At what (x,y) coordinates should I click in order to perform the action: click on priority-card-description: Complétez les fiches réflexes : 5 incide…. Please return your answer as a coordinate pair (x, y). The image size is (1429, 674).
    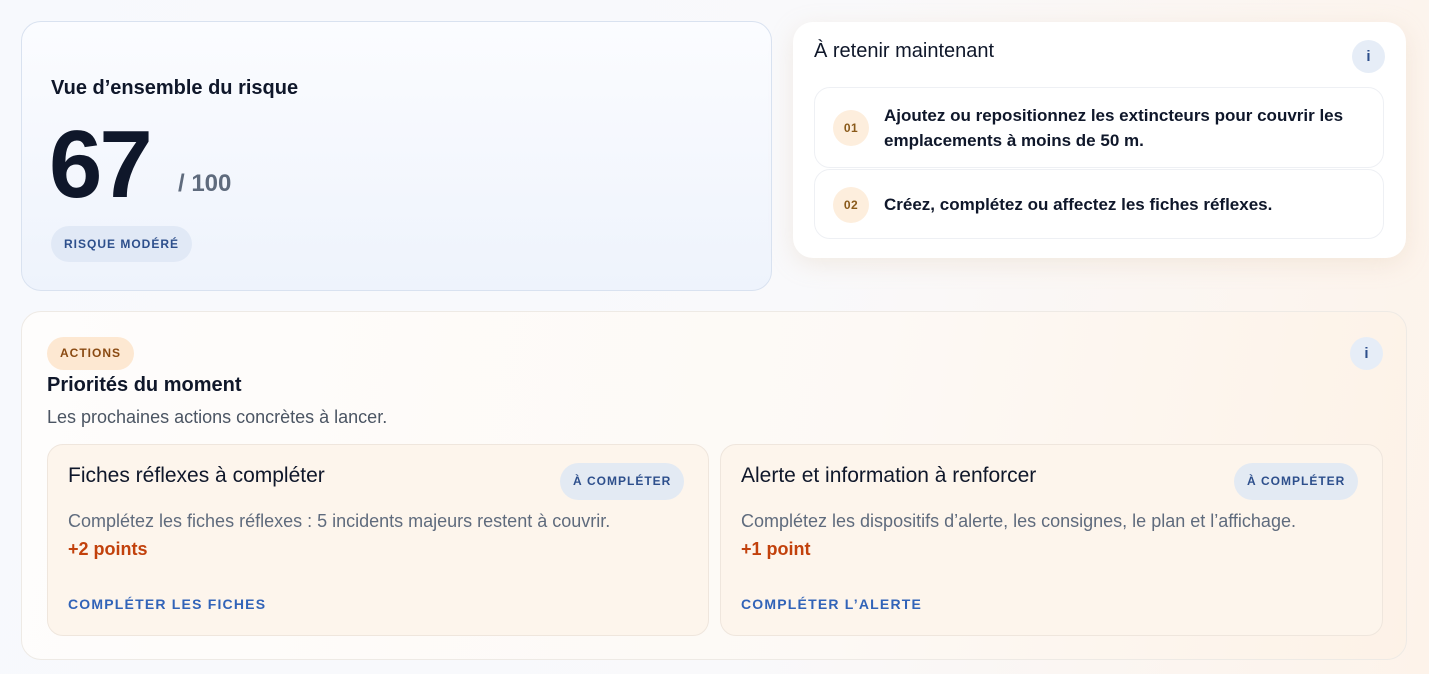
    Looking at the image, I should click on (339, 521).